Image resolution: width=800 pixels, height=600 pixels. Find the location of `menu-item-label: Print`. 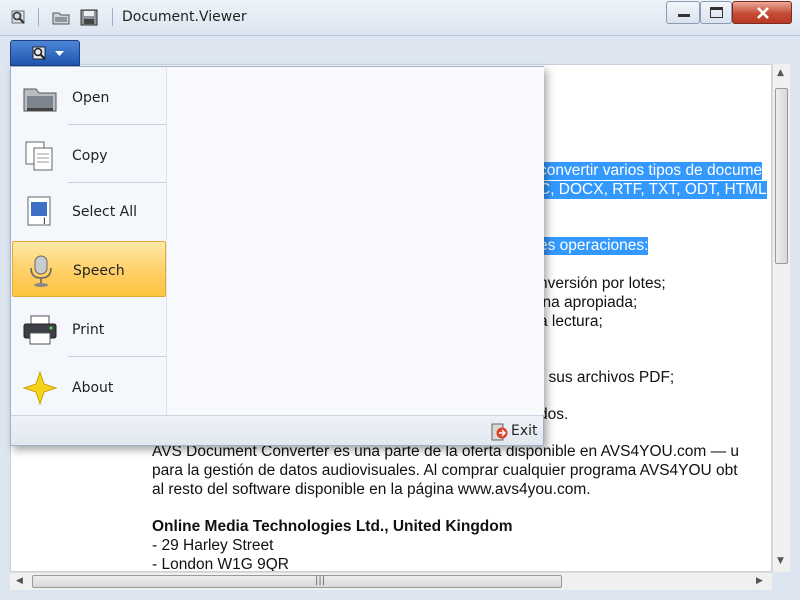

menu-item-label: Print is located at coordinates (88, 330).